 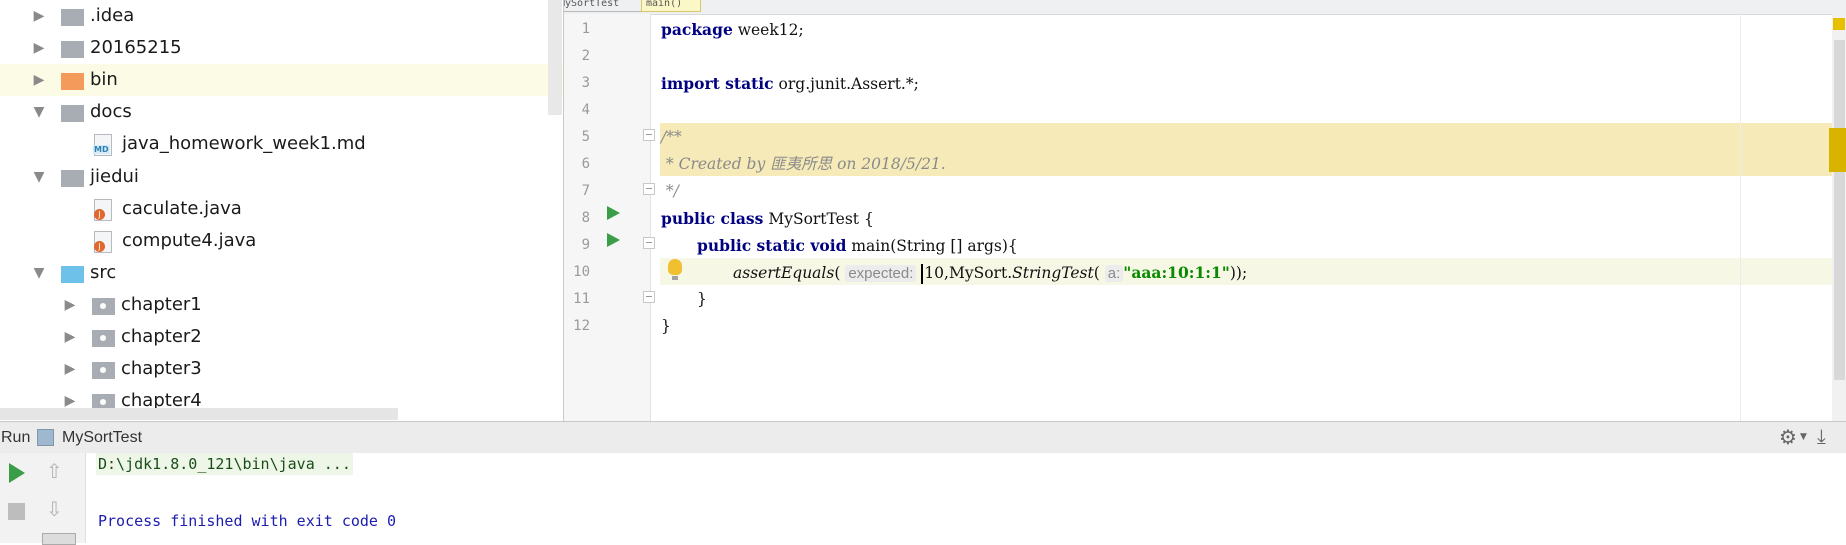 I want to click on fold-method-end-icon, so click(x=649, y=297).